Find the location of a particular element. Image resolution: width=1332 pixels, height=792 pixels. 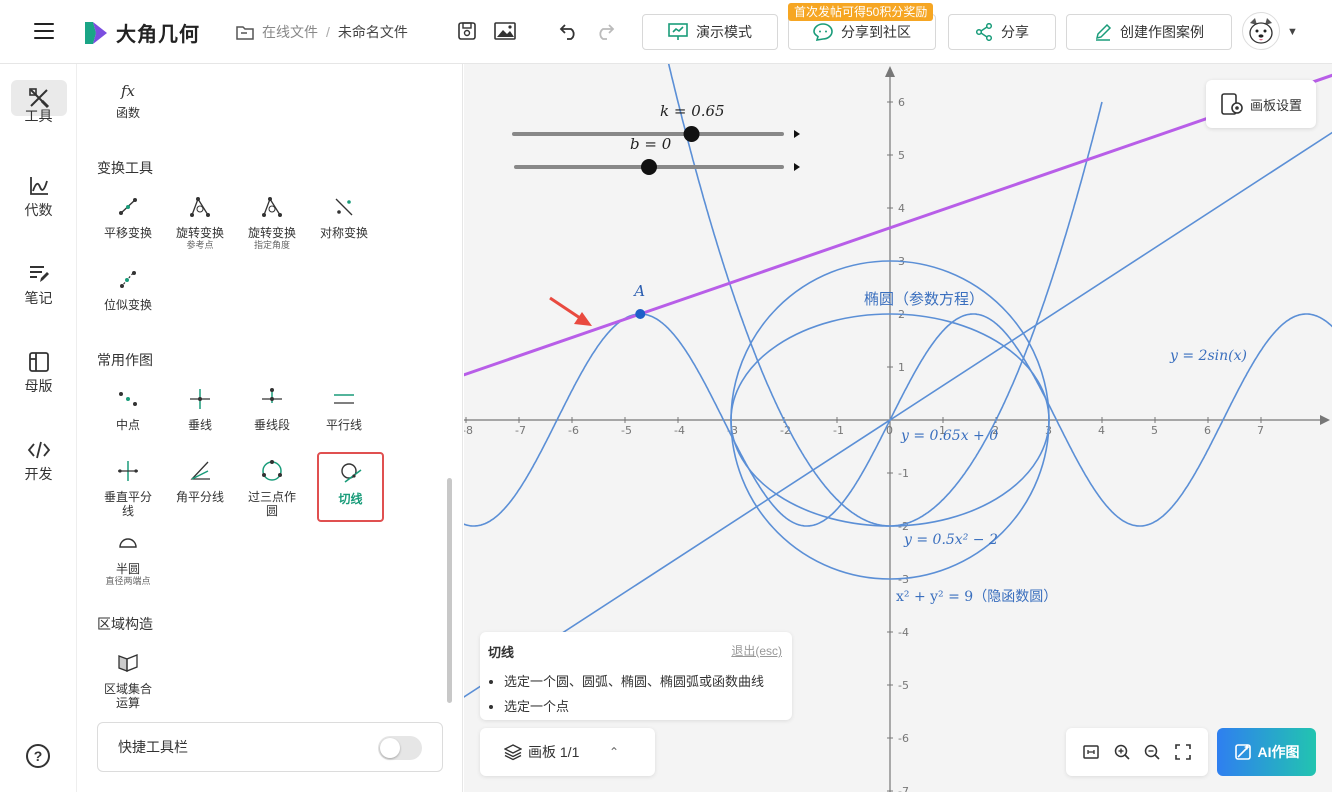

x-tick-label: 5 is located at coordinates (1154, 430).